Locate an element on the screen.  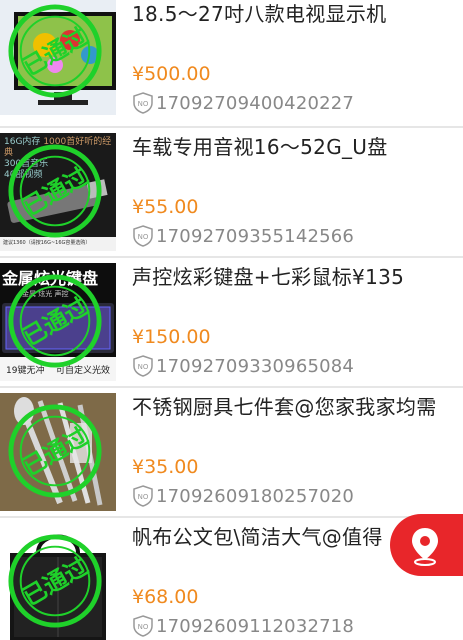
product-code: 17092709330965084 is located at coordinates (255, 366).